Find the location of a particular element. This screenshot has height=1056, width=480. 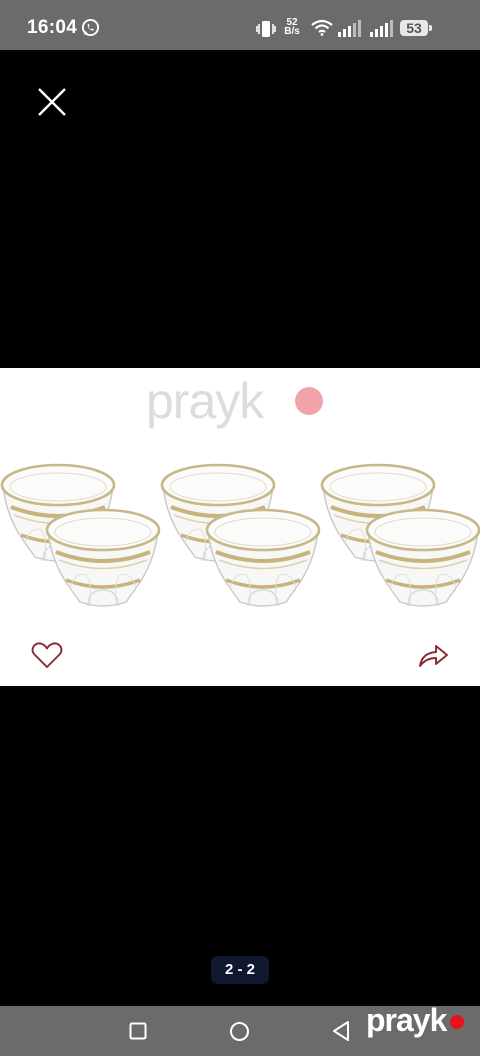

heart-icon is located at coordinates (47, 655).